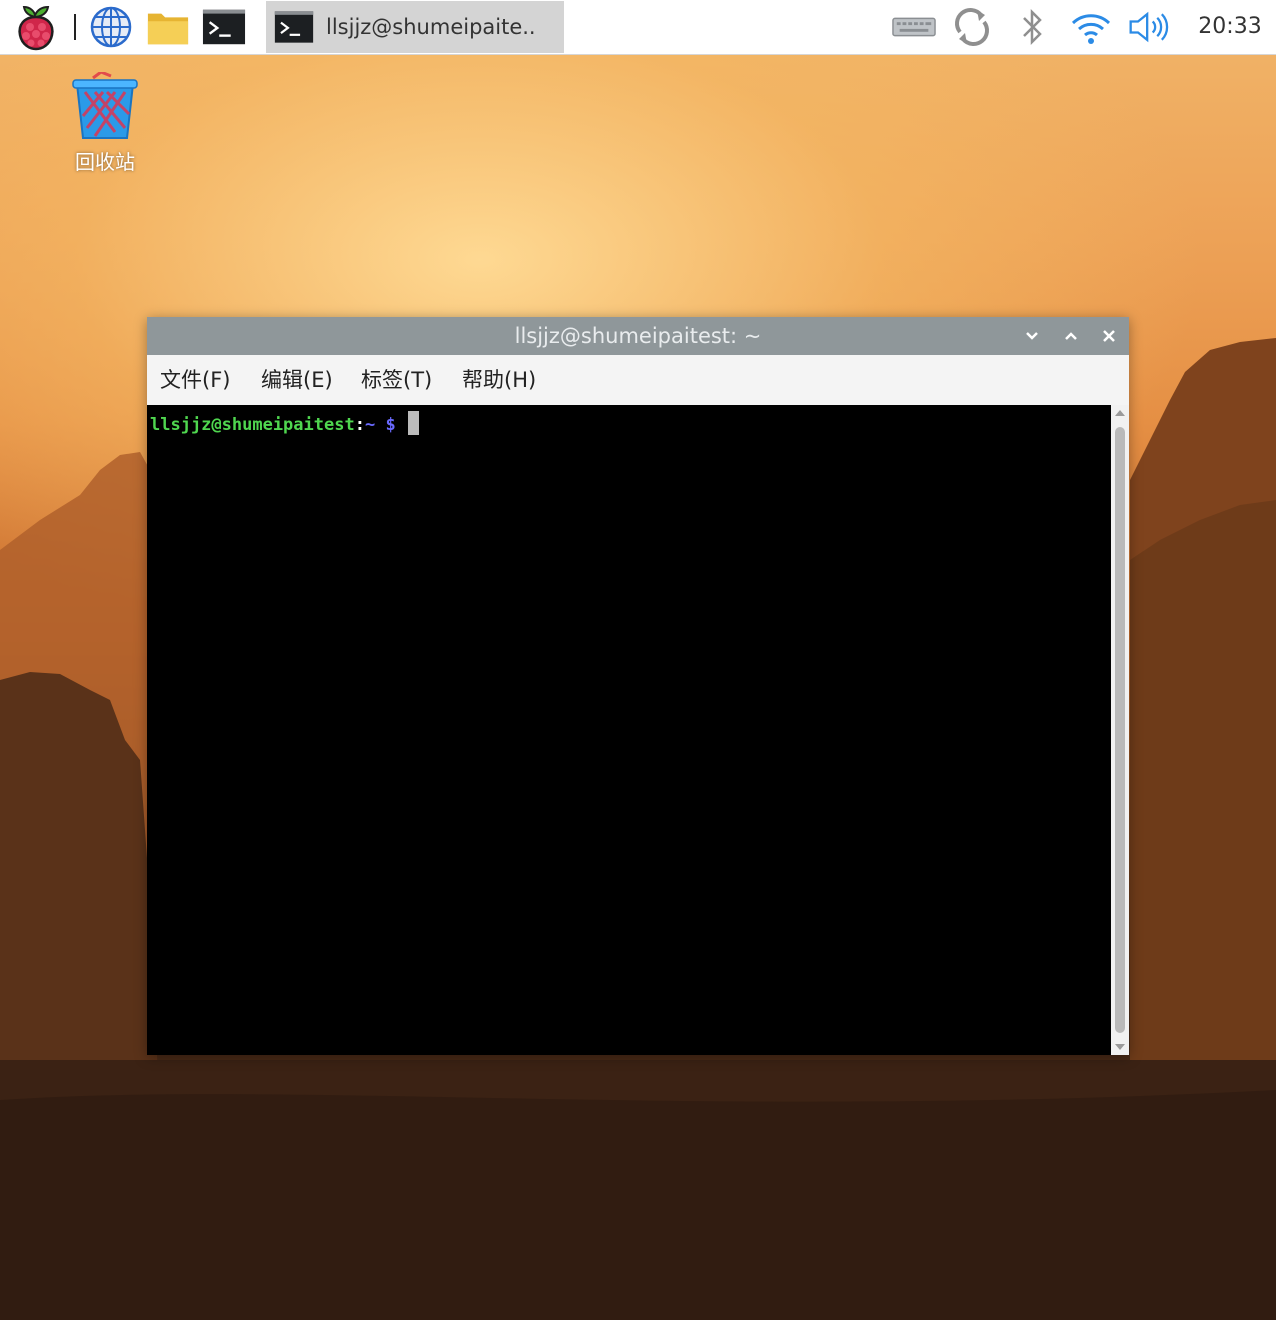  I want to click on terminal-icon, so click(294, 27).